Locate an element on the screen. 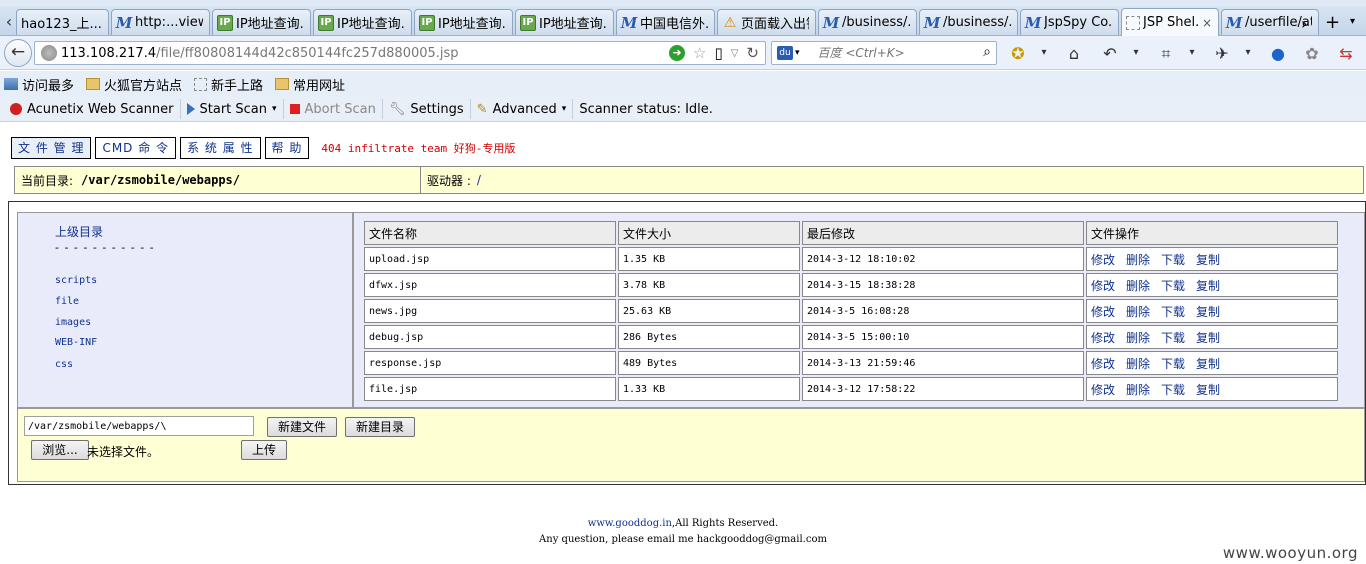 This screenshot has width=1366, height=564. switch-icon: ⇆ is located at coordinates (1346, 53).